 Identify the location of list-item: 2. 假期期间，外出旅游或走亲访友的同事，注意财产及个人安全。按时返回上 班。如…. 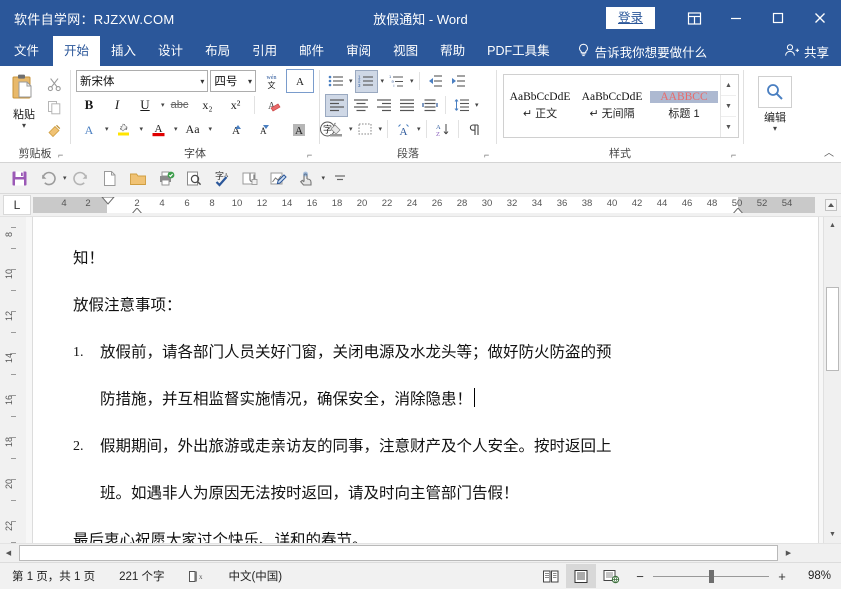
(426, 470).